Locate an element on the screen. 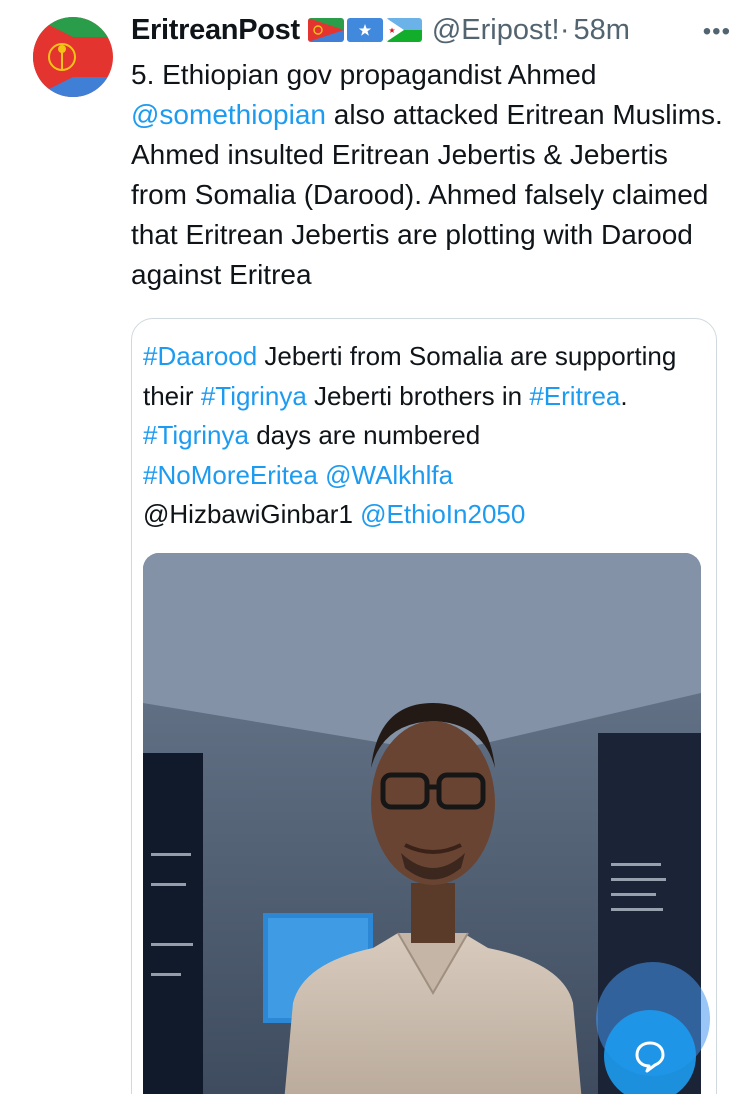 The width and height of the screenshot is (750, 1094). somalia-flag-icon is located at coordinates (364, 30).